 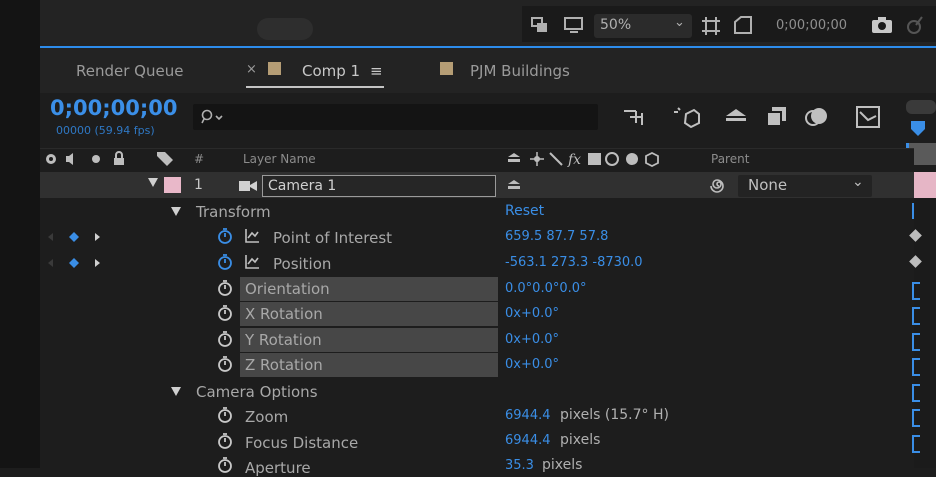 I want to click on viewer-timecode: 0;00;00;00, so click(x=811, y=25).